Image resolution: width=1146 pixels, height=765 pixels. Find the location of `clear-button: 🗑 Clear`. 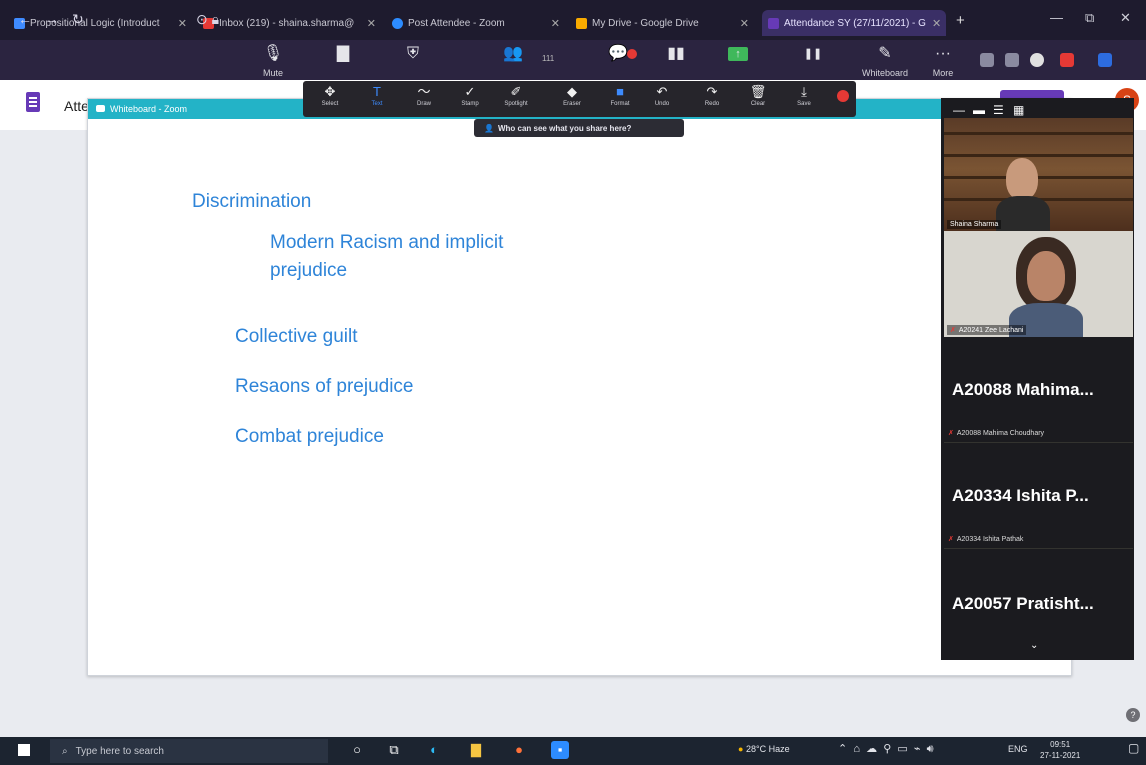

clear-button: 🗑 Clear is located at coordinates (758, 99).